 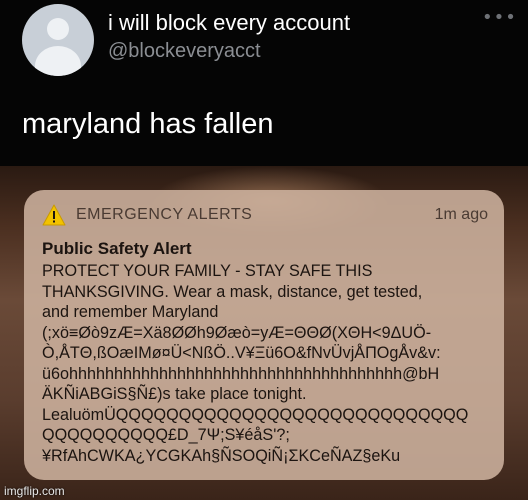 I want to click on notification-header: EMERGENCY ALERTS 1m ago, so click(x=267, y=217).